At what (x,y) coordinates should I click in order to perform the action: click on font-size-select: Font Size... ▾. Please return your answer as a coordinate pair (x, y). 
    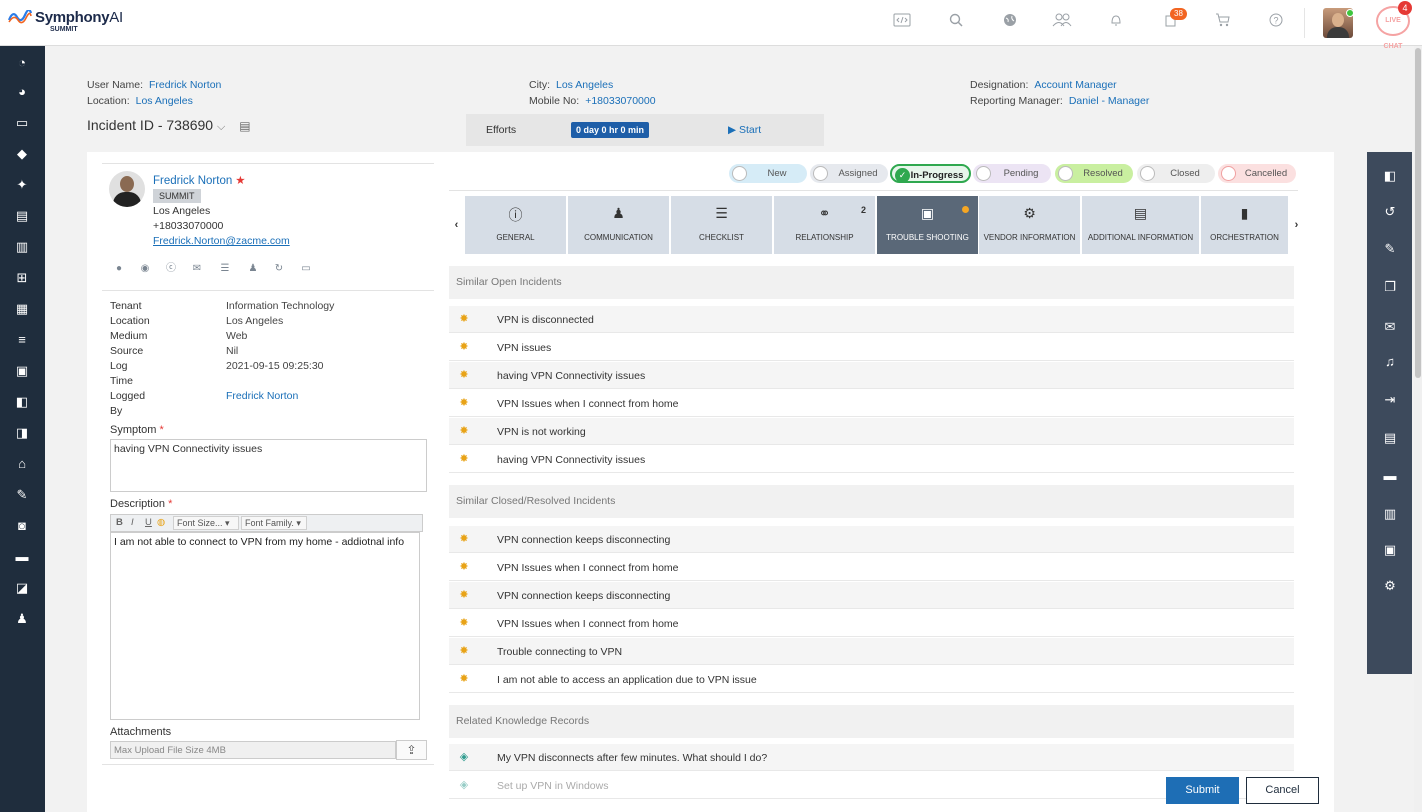
    Looking at the image, I should click on (206, 523).